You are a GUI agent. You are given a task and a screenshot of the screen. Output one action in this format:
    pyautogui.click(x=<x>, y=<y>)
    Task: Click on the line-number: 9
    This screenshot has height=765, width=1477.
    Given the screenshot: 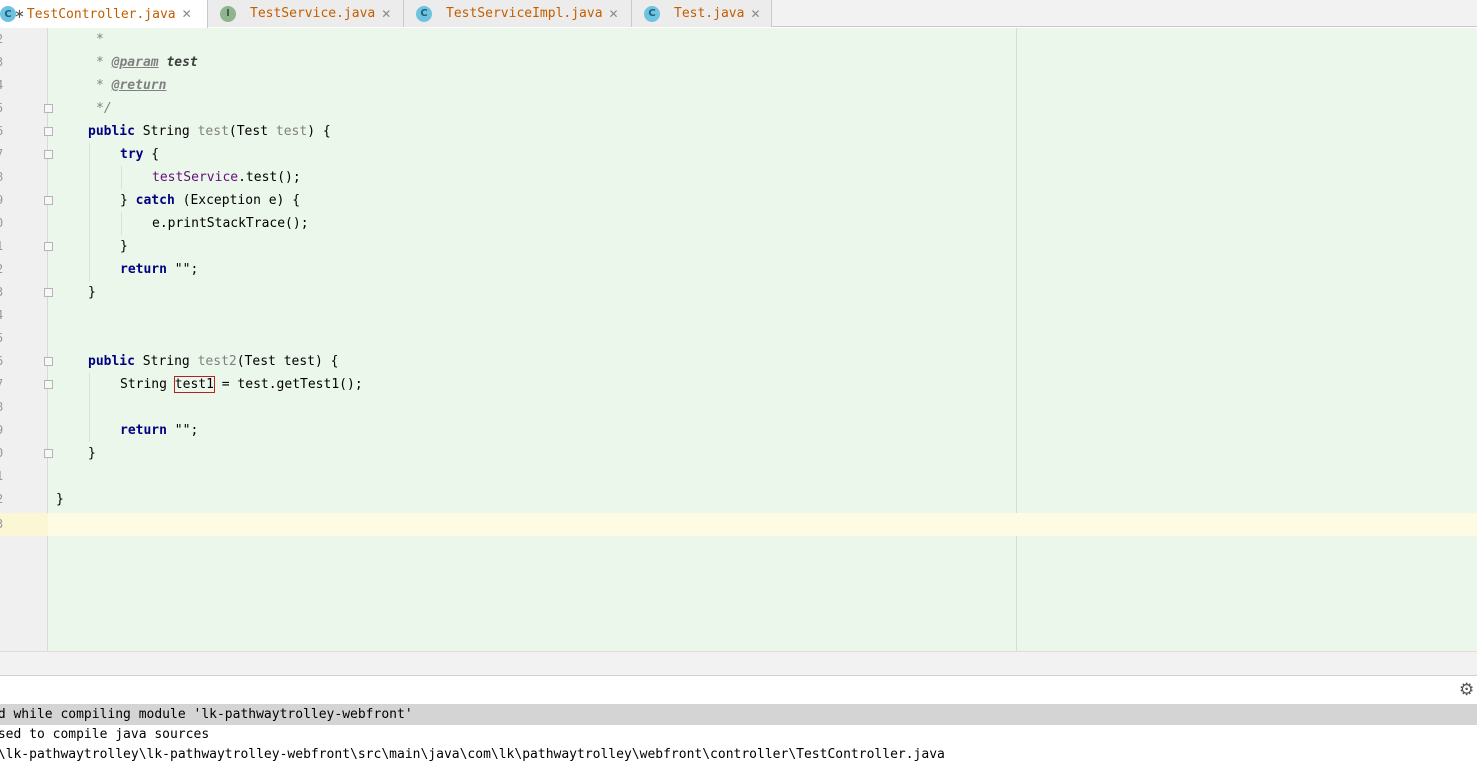 What is the action you would take?
    pyautogui.click(x=24, y=430)
    